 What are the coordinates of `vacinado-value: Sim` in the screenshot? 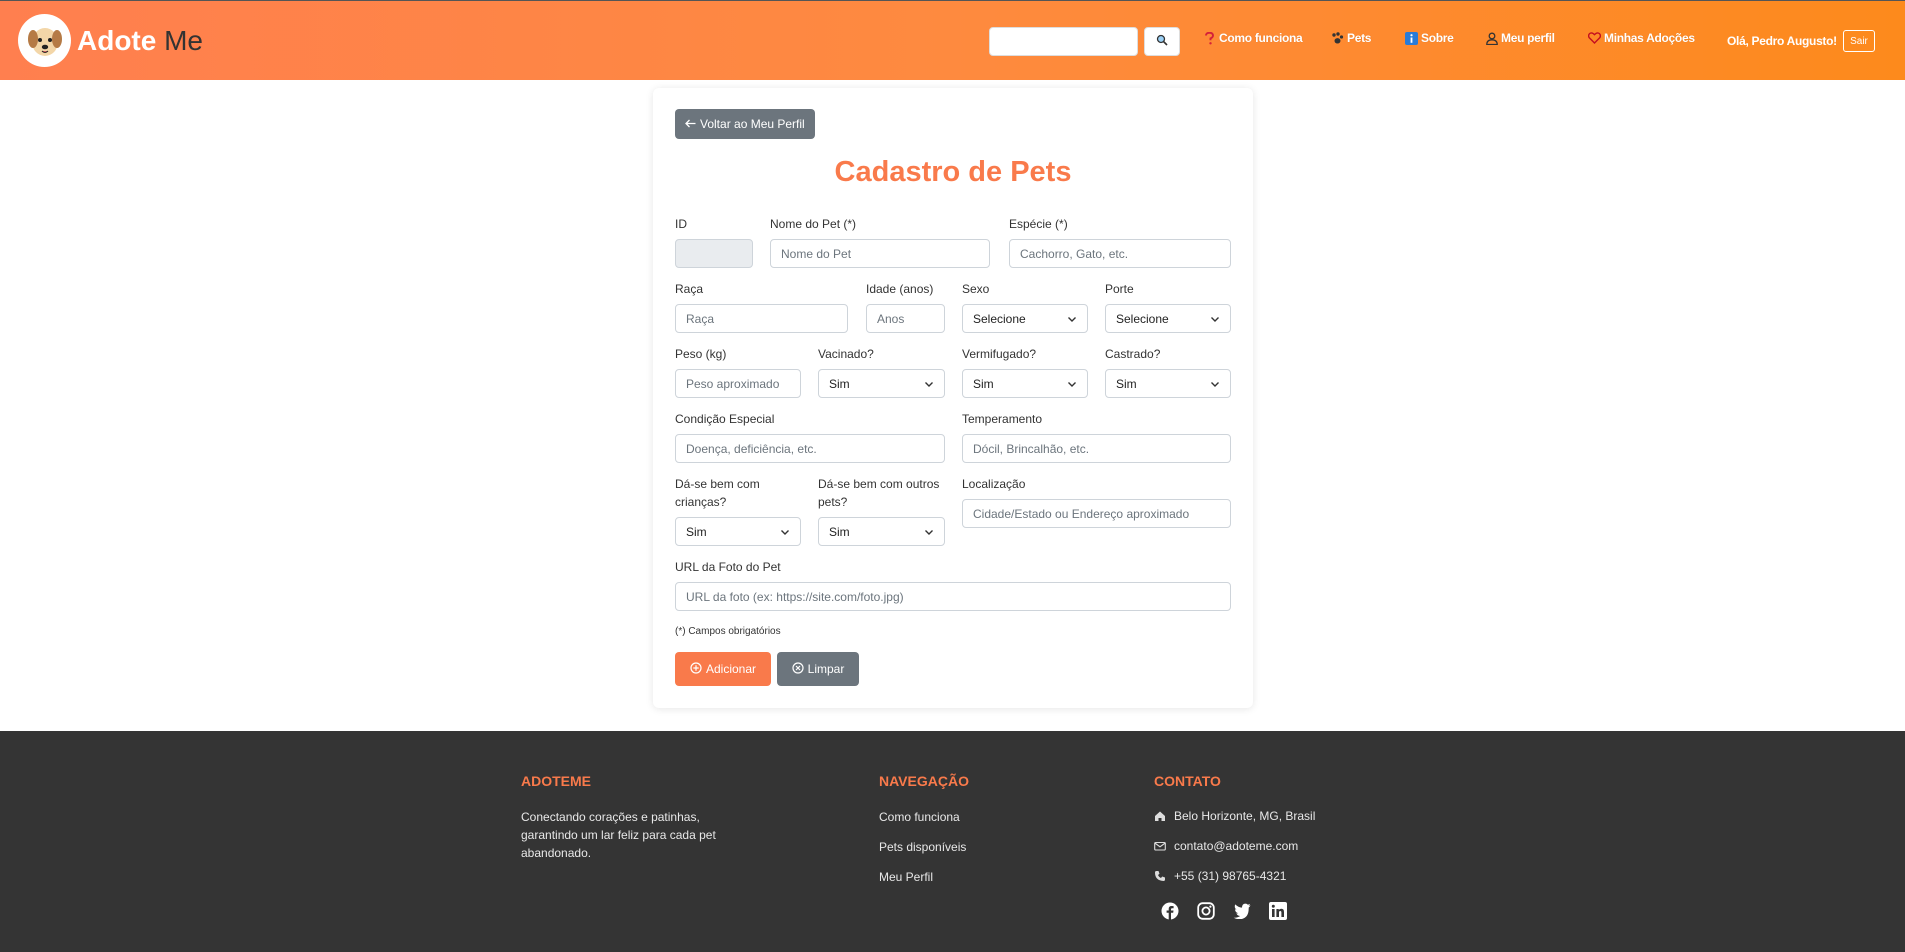 It's located at (839, 383).